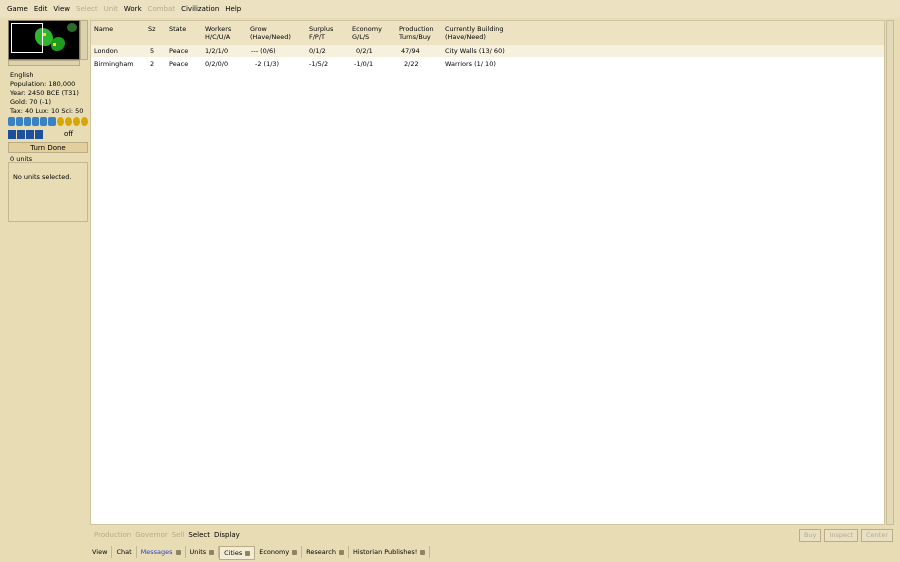 This screenshot has width=900, height=562. I want to click on tab-historian: Historian Publishes!, so click(390, 552).